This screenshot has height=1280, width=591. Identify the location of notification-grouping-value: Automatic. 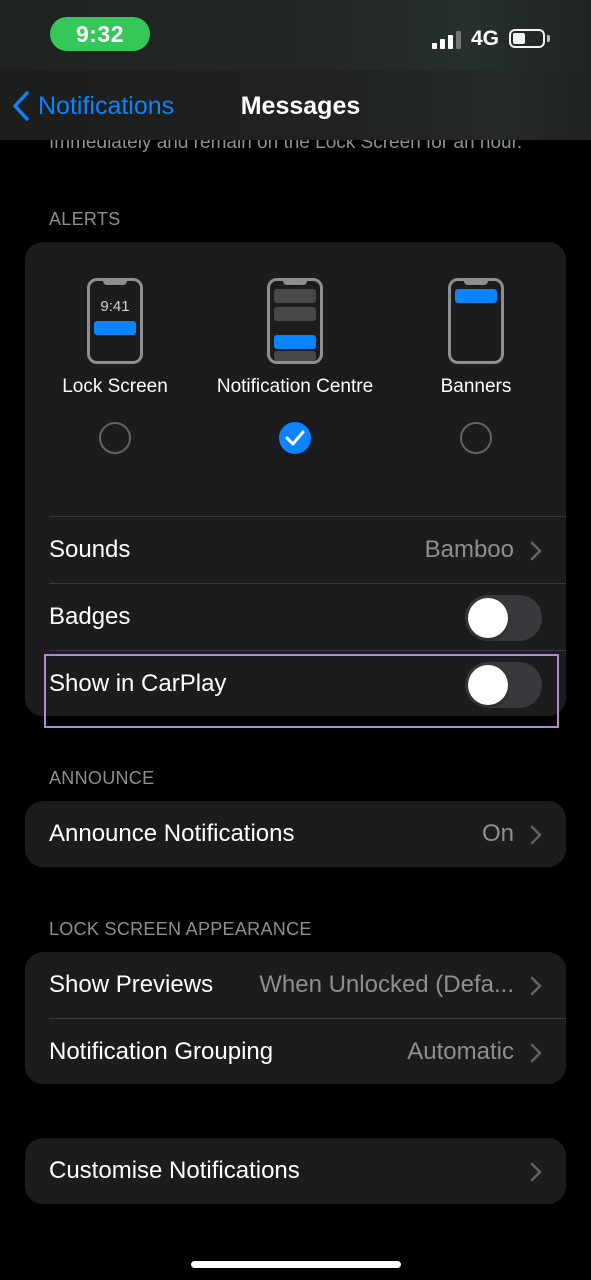
(460, 1051).